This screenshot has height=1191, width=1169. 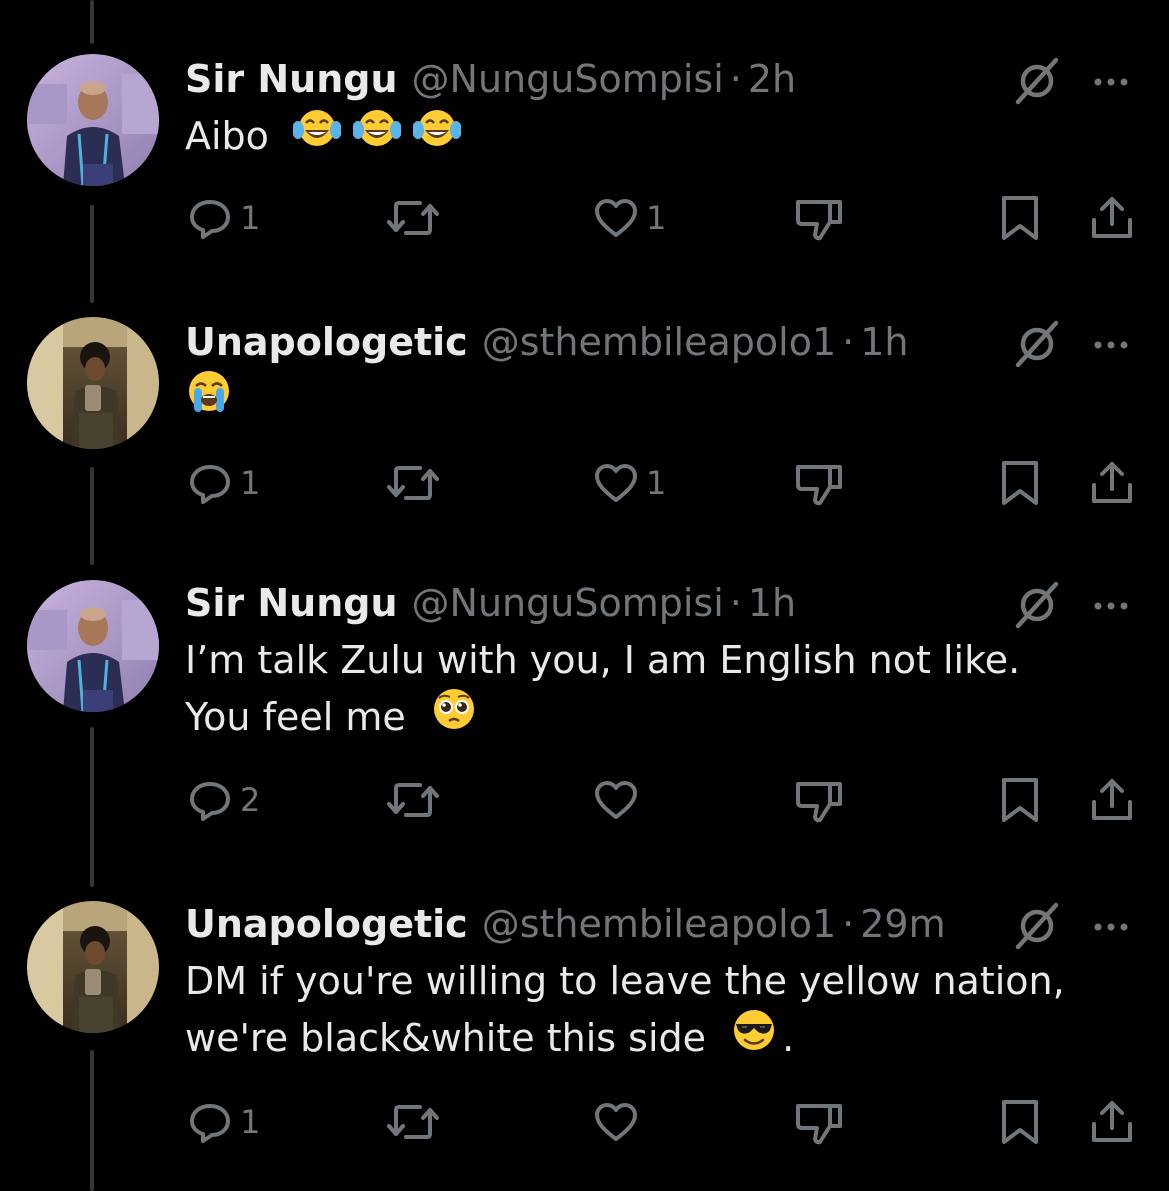 I want to click on timestamp: 29m, so click(x=902, y=924).